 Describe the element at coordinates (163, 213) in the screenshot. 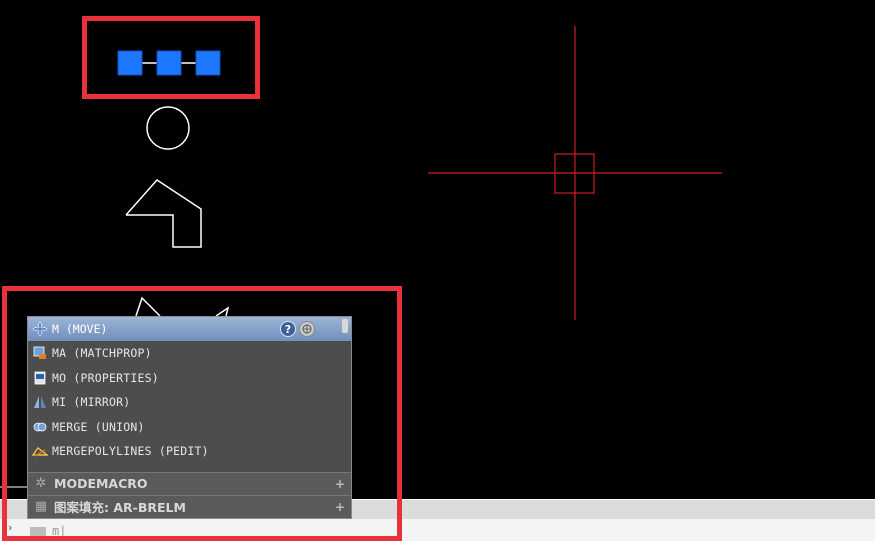

I see `drawing-polygon` at that location.